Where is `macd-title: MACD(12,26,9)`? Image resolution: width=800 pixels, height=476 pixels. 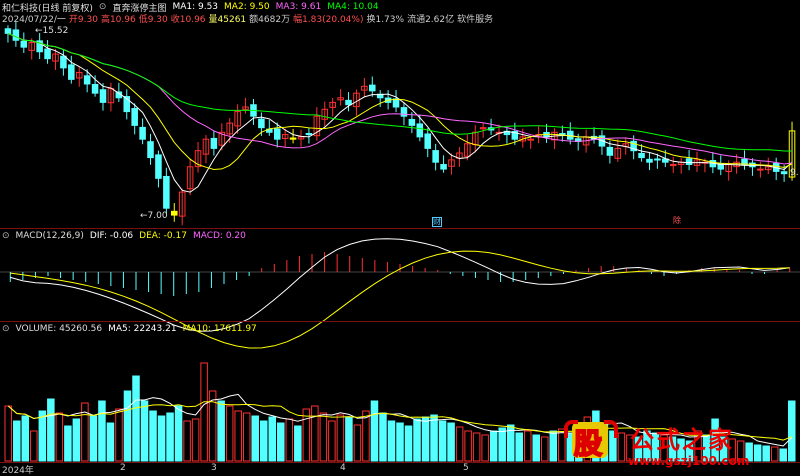 macd-title: MACD(12,26,9) is located at coordinates (50, 236).